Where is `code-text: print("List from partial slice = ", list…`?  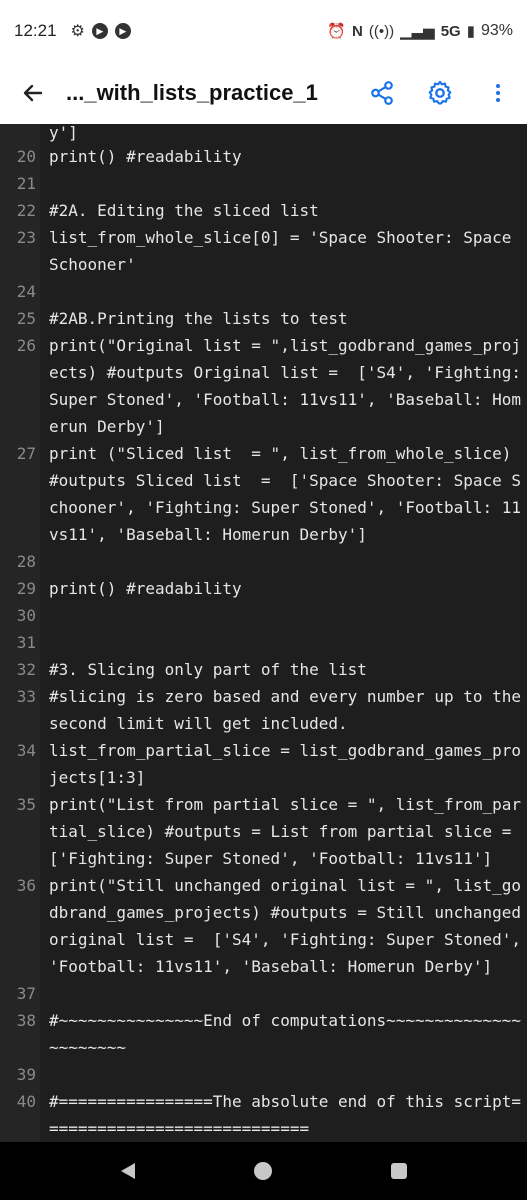 code-text: print("List from partial slice = ", list… is located at coordinates (285, 831).